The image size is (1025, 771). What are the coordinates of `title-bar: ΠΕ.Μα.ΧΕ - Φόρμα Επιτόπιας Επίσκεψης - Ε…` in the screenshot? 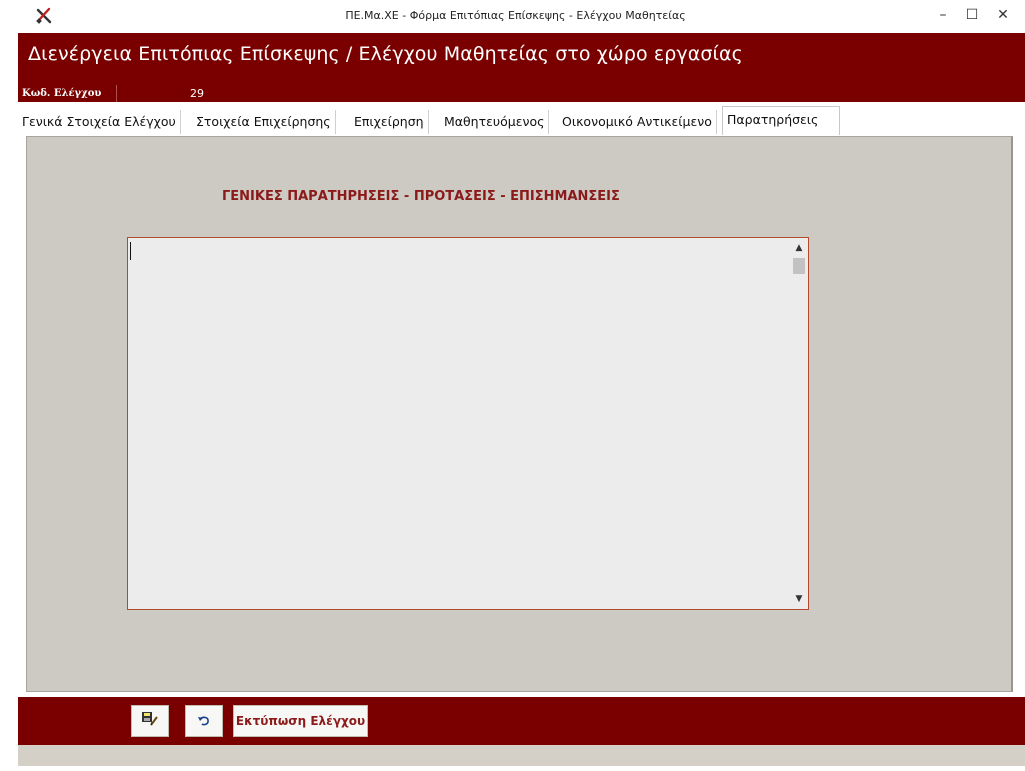 It's located at (515, 16).